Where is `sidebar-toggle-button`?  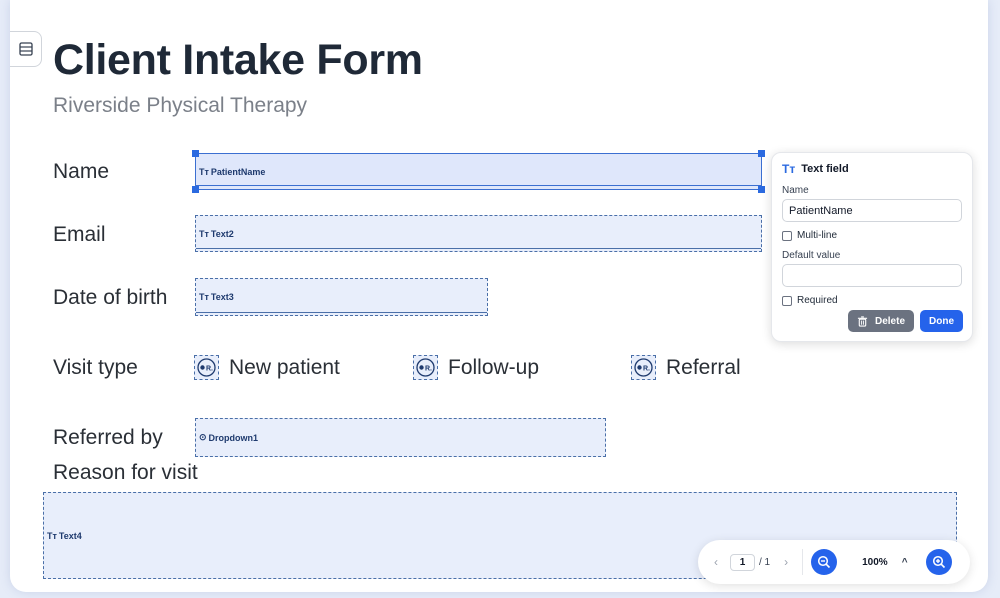 sidebar-toggle-button is located at coordinates (26, 49).